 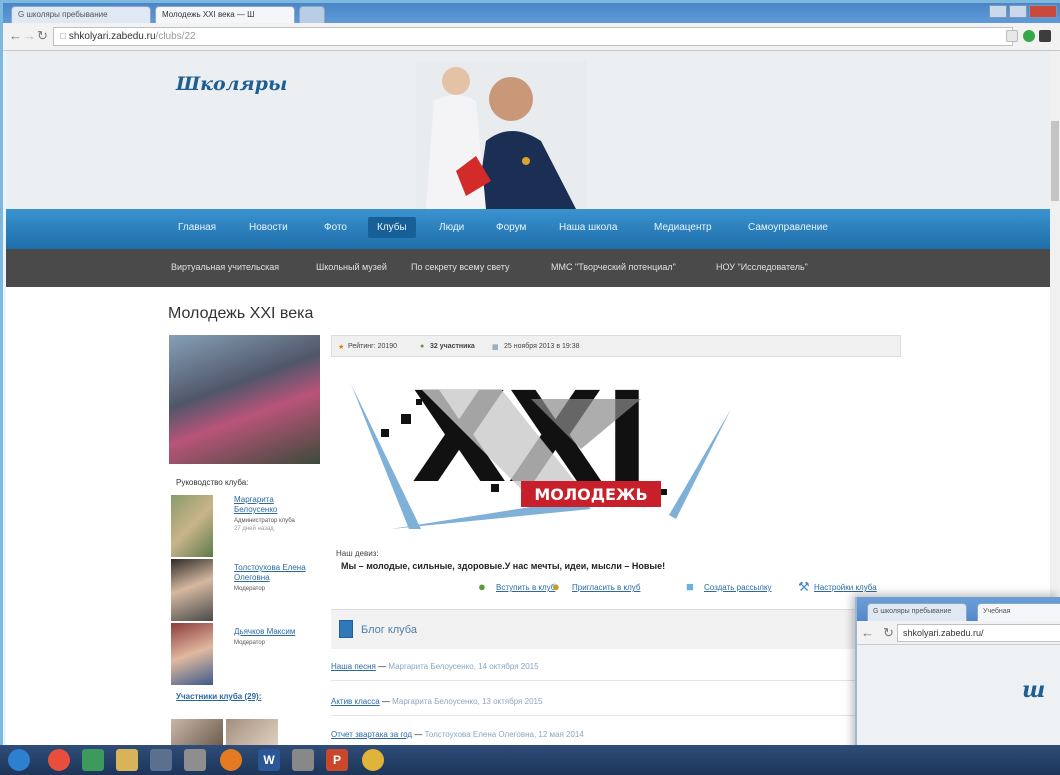 I want to click on tab-label: Учебная, so click(x=997, y=611).